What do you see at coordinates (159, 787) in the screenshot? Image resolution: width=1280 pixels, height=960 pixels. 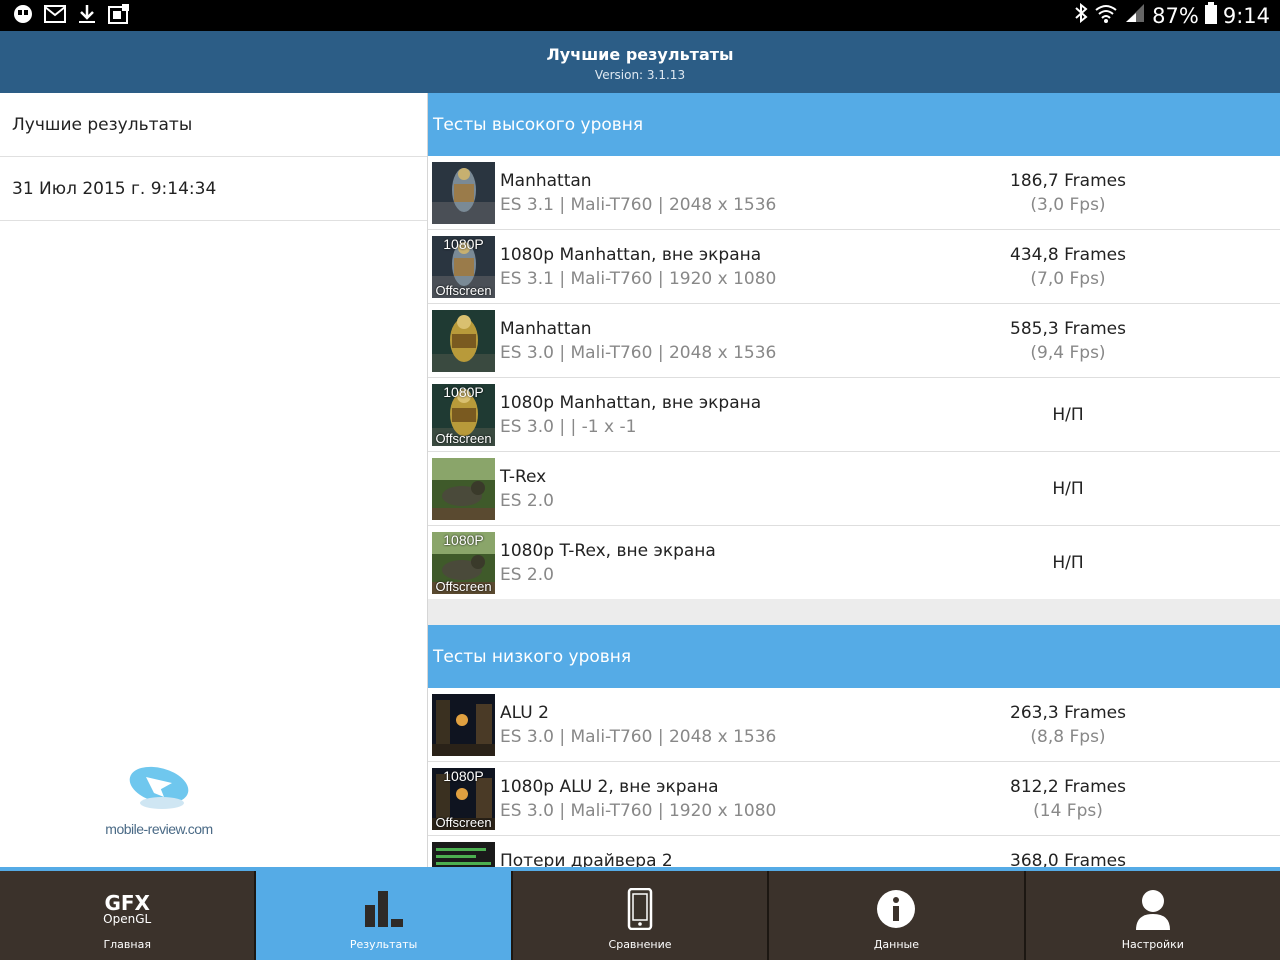 I see `mobile-review-bird-icon` at bounding box center [159, 787].